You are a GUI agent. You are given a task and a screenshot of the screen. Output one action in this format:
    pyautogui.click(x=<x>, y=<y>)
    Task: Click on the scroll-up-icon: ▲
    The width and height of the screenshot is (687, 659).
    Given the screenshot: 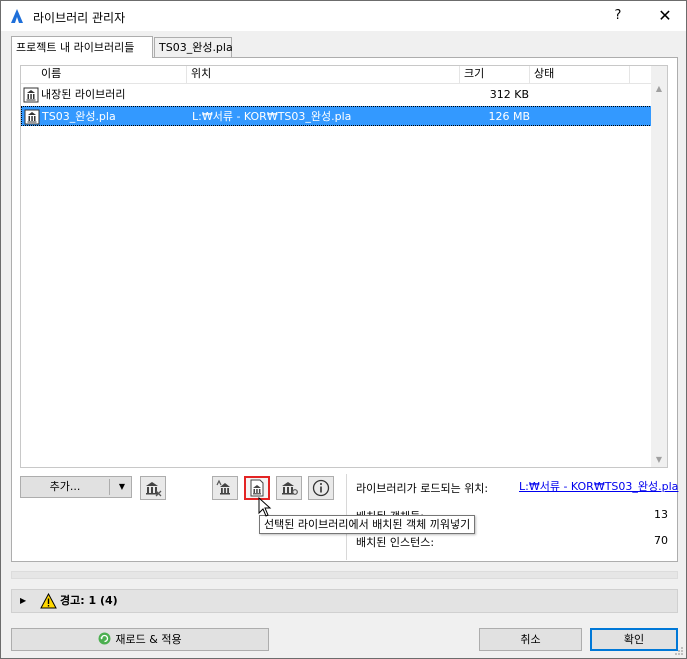 What is the action you would take?
    pyautogui.click(x=659, y=89)
    